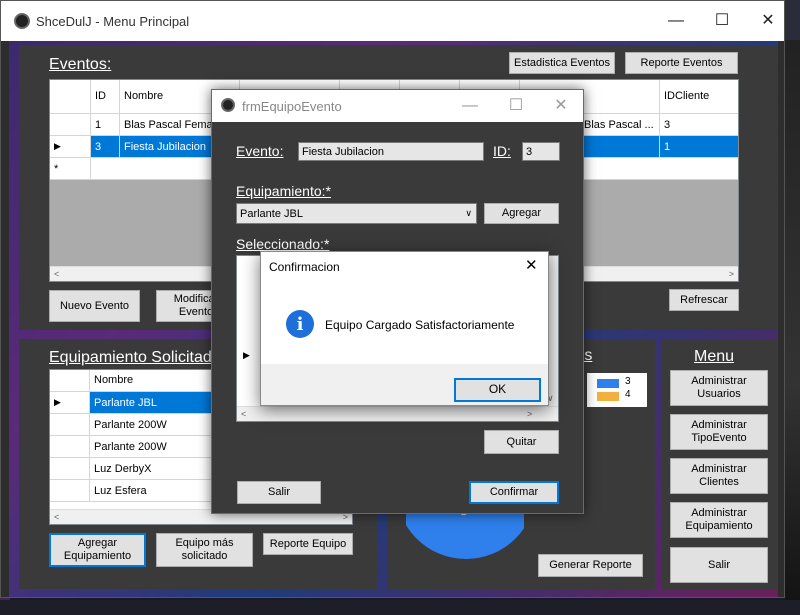 This screenshot has height=615, width=800. What do you see at coordinates (22, 21) in the screenshot?
I see `app-icon` at bounding box center [22, 21].